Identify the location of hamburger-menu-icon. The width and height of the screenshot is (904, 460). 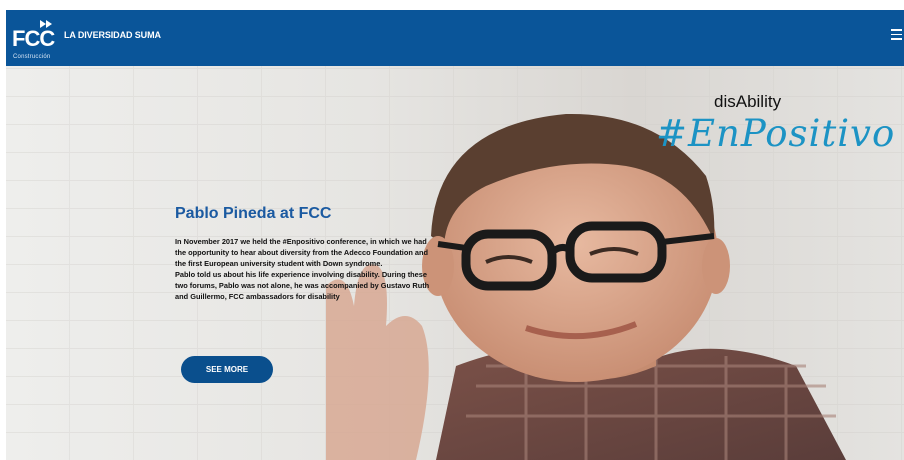
(896, 34).